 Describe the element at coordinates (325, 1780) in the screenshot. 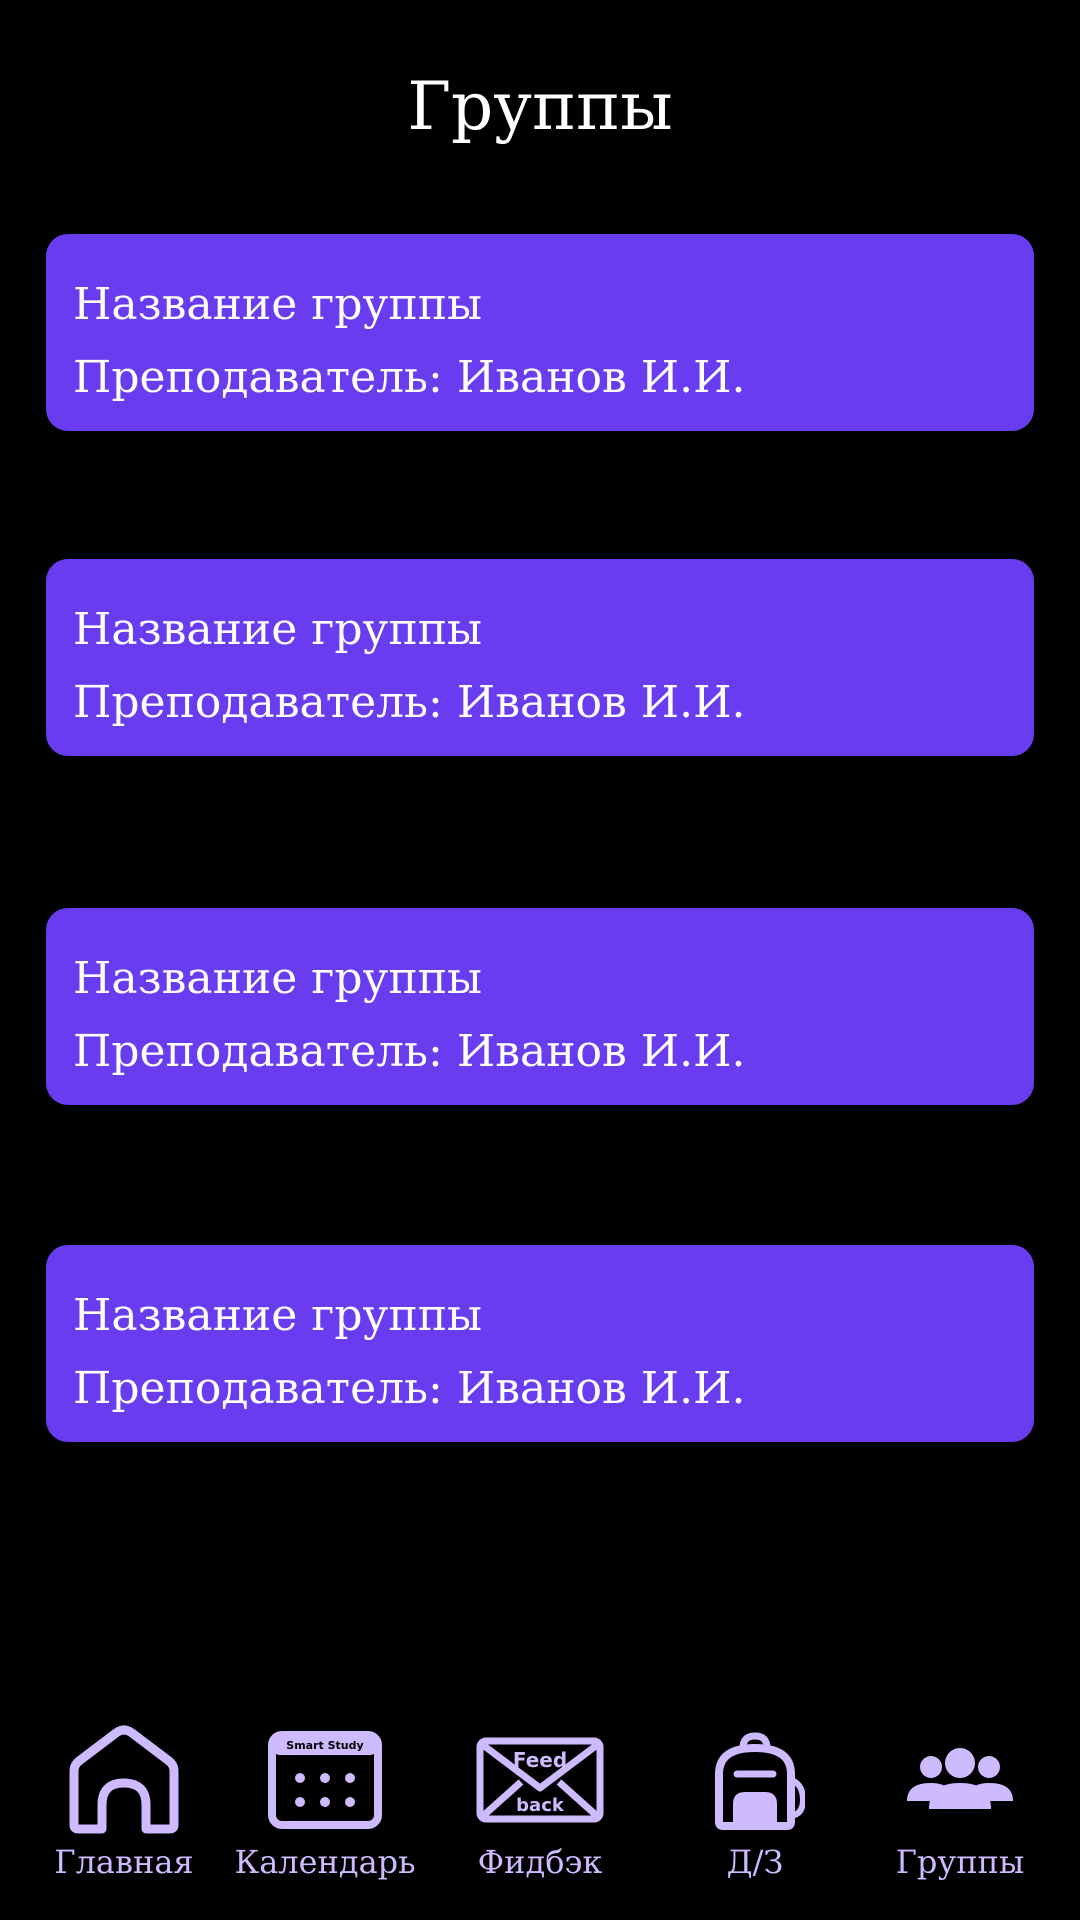

I see `calendar-icon: Smart Study` at that location.